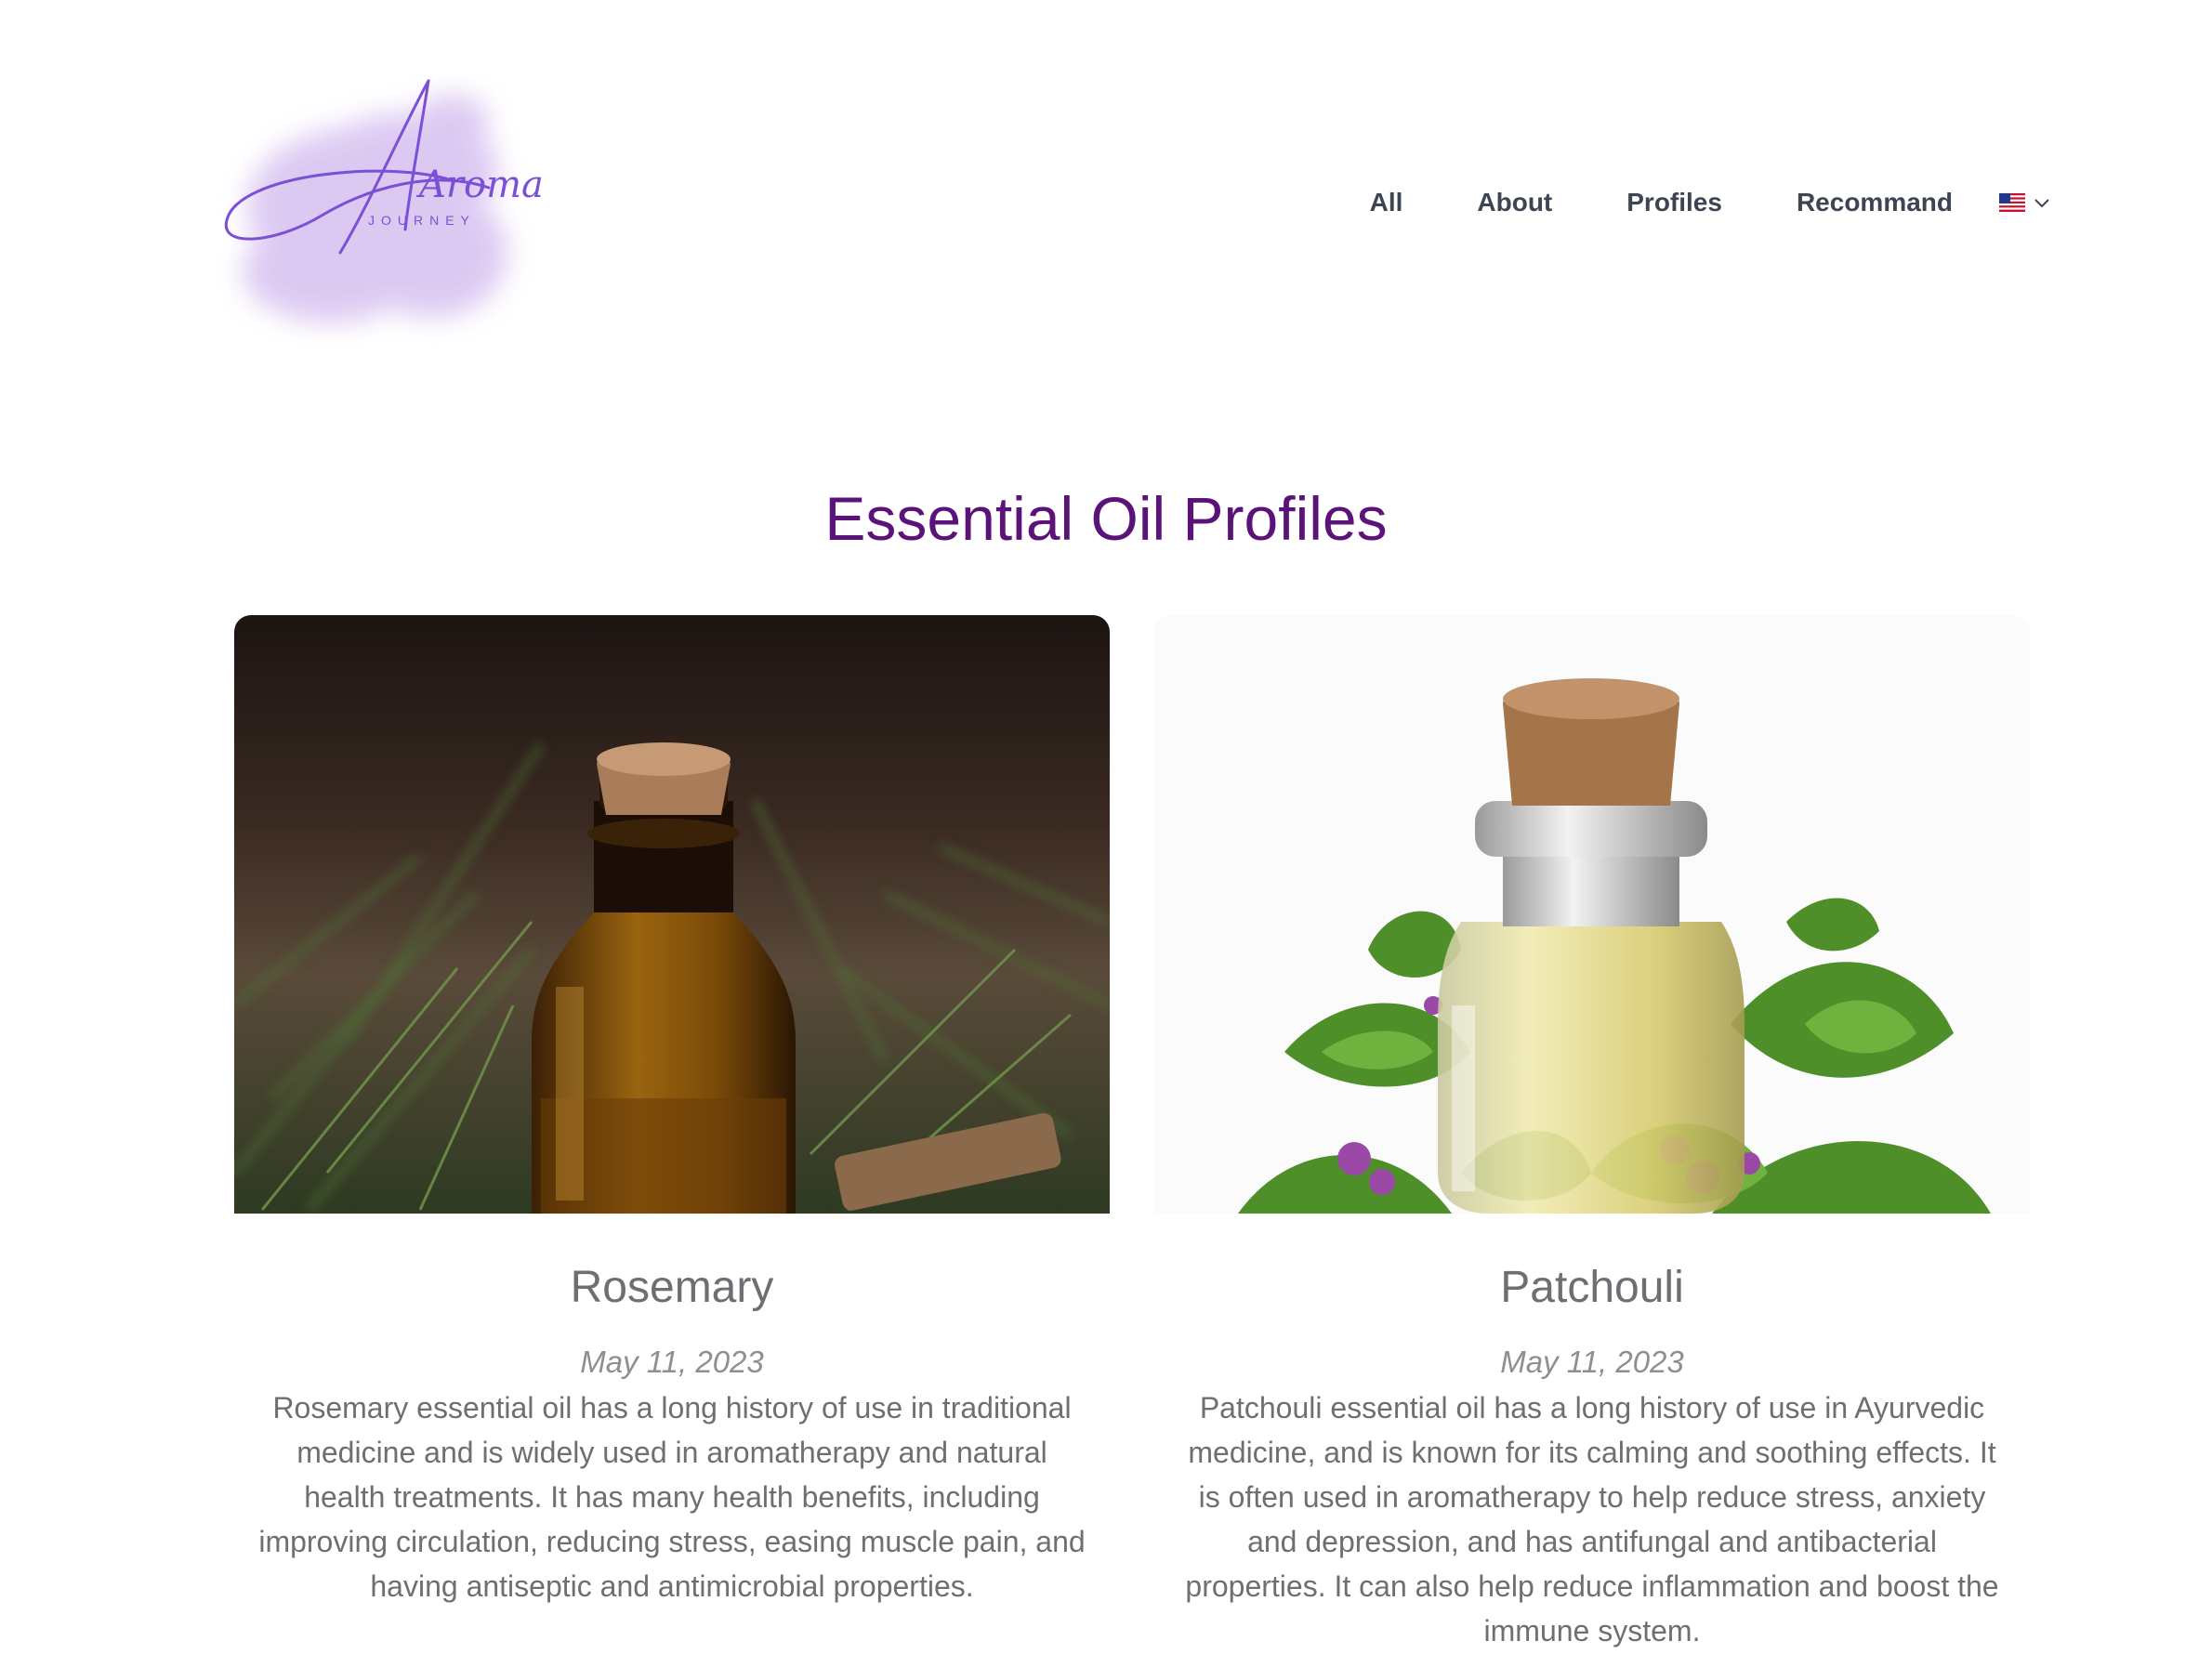 The height and width of the screenshot is (1654, 2212). I want to click on patchouli-oil-photo, so click(1592, 914).